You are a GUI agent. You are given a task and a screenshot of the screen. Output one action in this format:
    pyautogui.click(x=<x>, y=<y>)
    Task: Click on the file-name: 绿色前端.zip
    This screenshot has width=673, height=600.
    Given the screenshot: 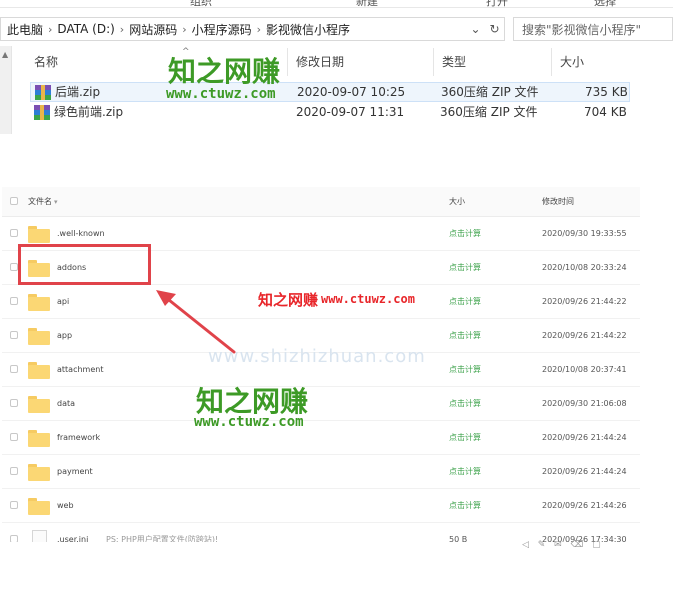 What is the action you would take?
    pyautogui.click(x=89, y=112)
    